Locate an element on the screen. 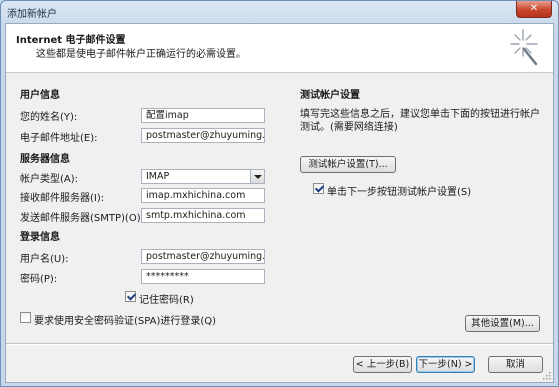  wizard-sparkle-icon is located at coordinates (524, 47).